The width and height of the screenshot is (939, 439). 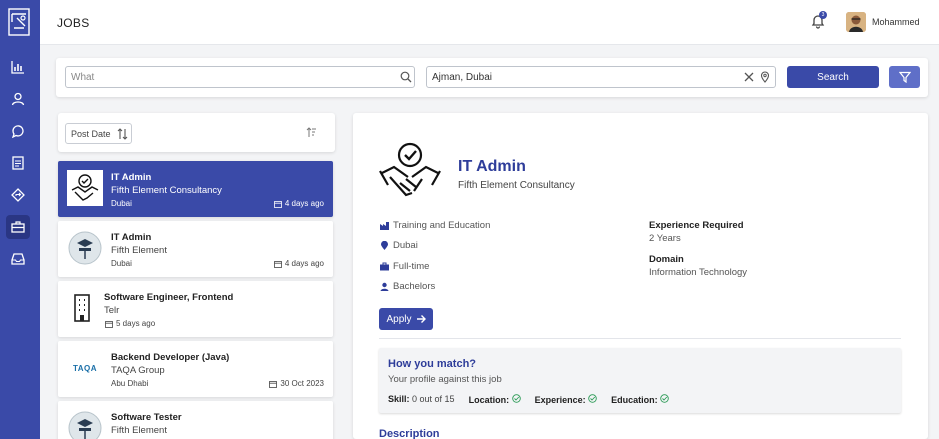 I want to click on job-company: Fifth Element, so click(x=139, y=430).